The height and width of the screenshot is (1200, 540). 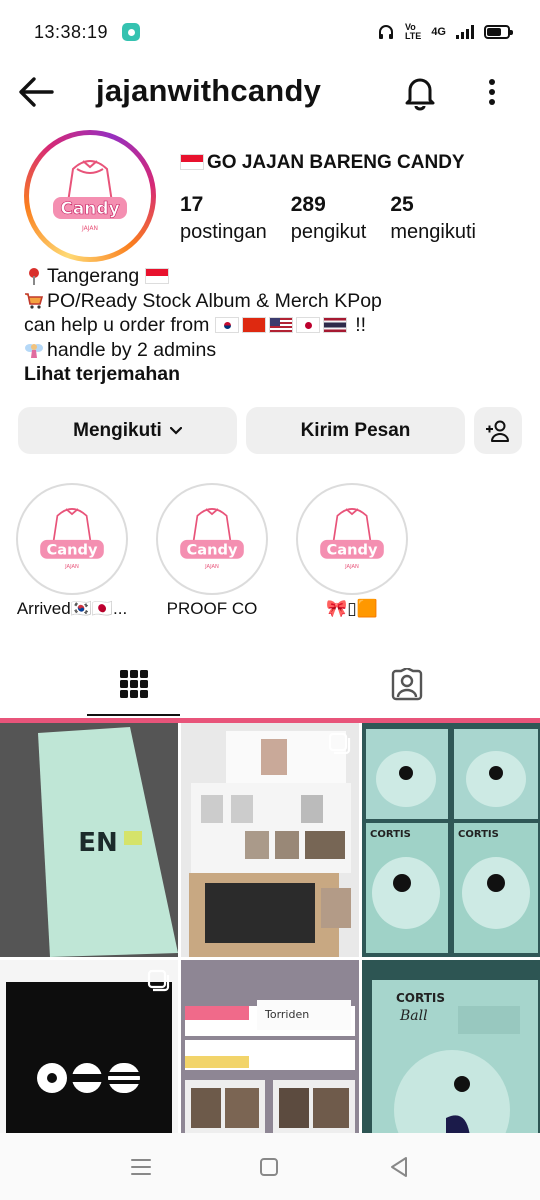 What do you see at coordinates (274, 301) in the screenshot?
I see `bio-description-line: PO/Ready Stock Album & Merch KPop` at bounding box center [274, 301].